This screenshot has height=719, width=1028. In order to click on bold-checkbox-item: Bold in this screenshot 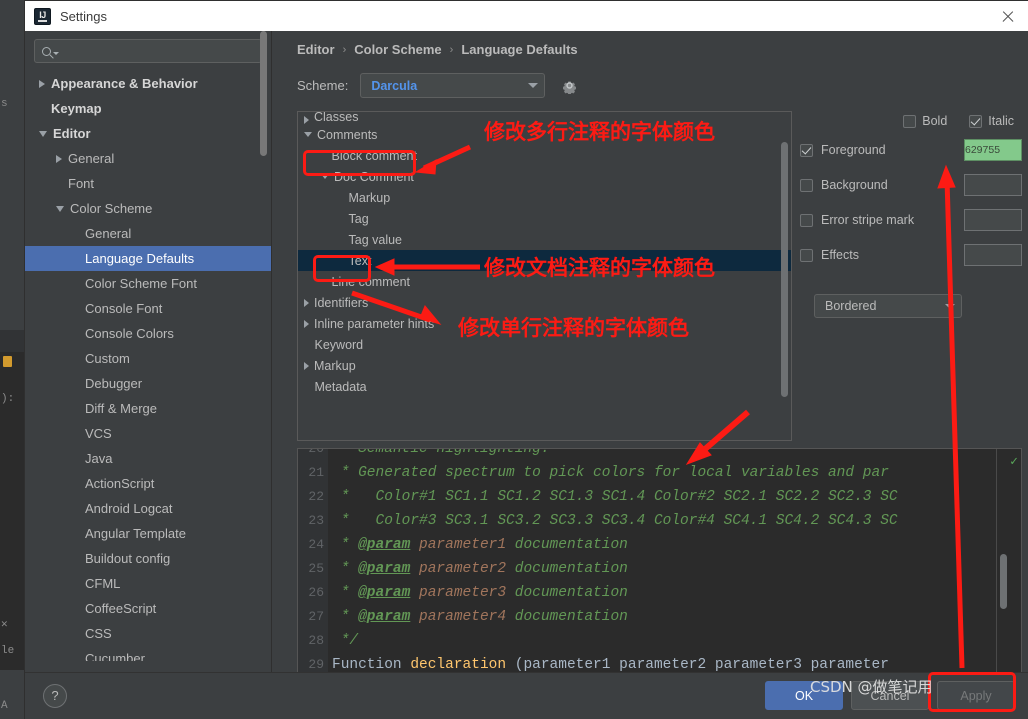, I will do `click(925, 121)`.